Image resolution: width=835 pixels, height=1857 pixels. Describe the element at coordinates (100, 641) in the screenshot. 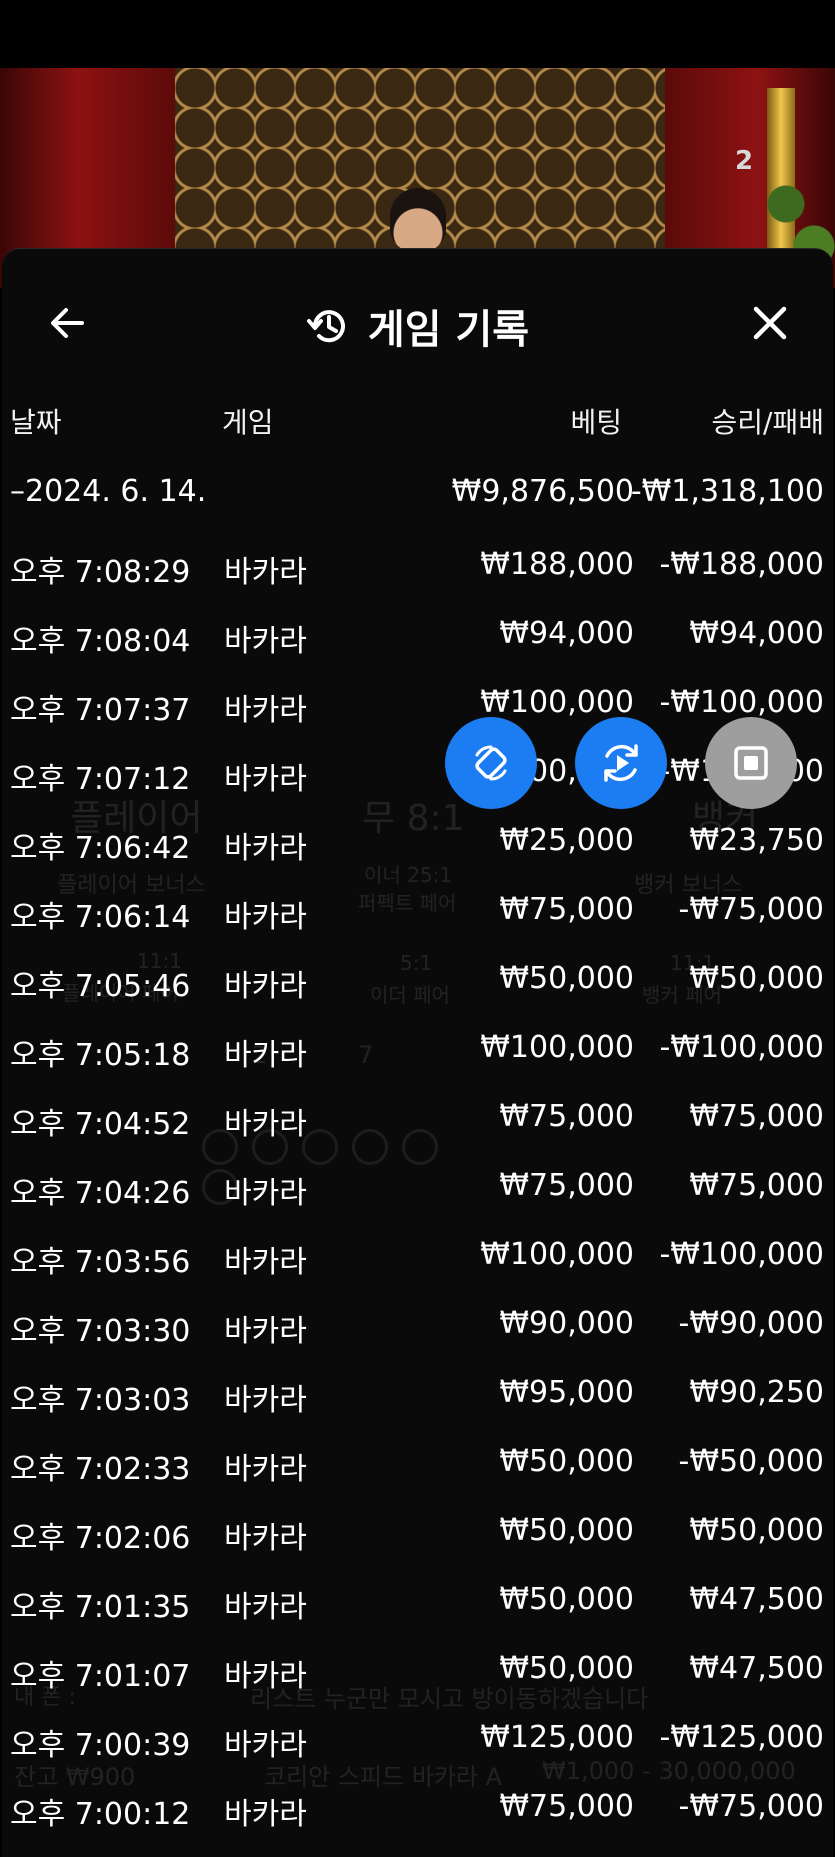

I see `row-time: 오후 7:08:04` at that location.